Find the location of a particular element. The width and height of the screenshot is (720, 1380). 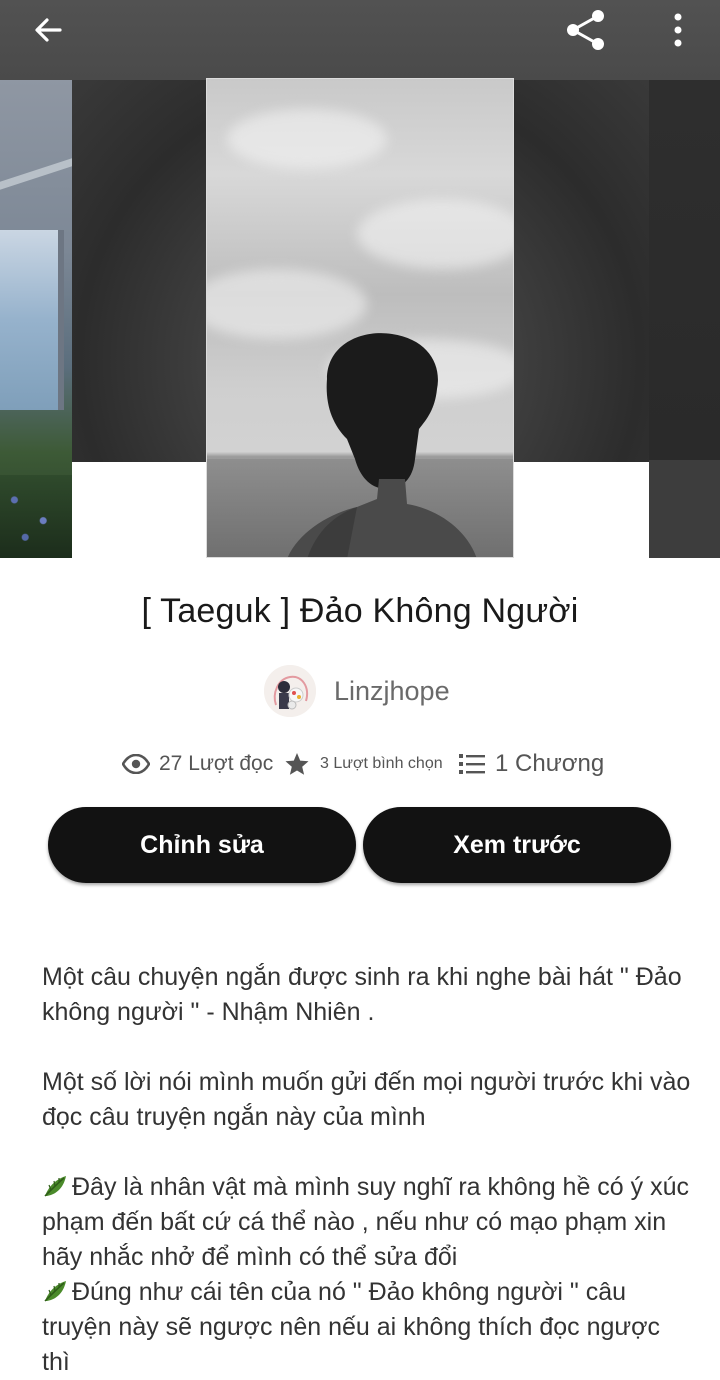

person-silhouette is located at coordinates (382, 445).